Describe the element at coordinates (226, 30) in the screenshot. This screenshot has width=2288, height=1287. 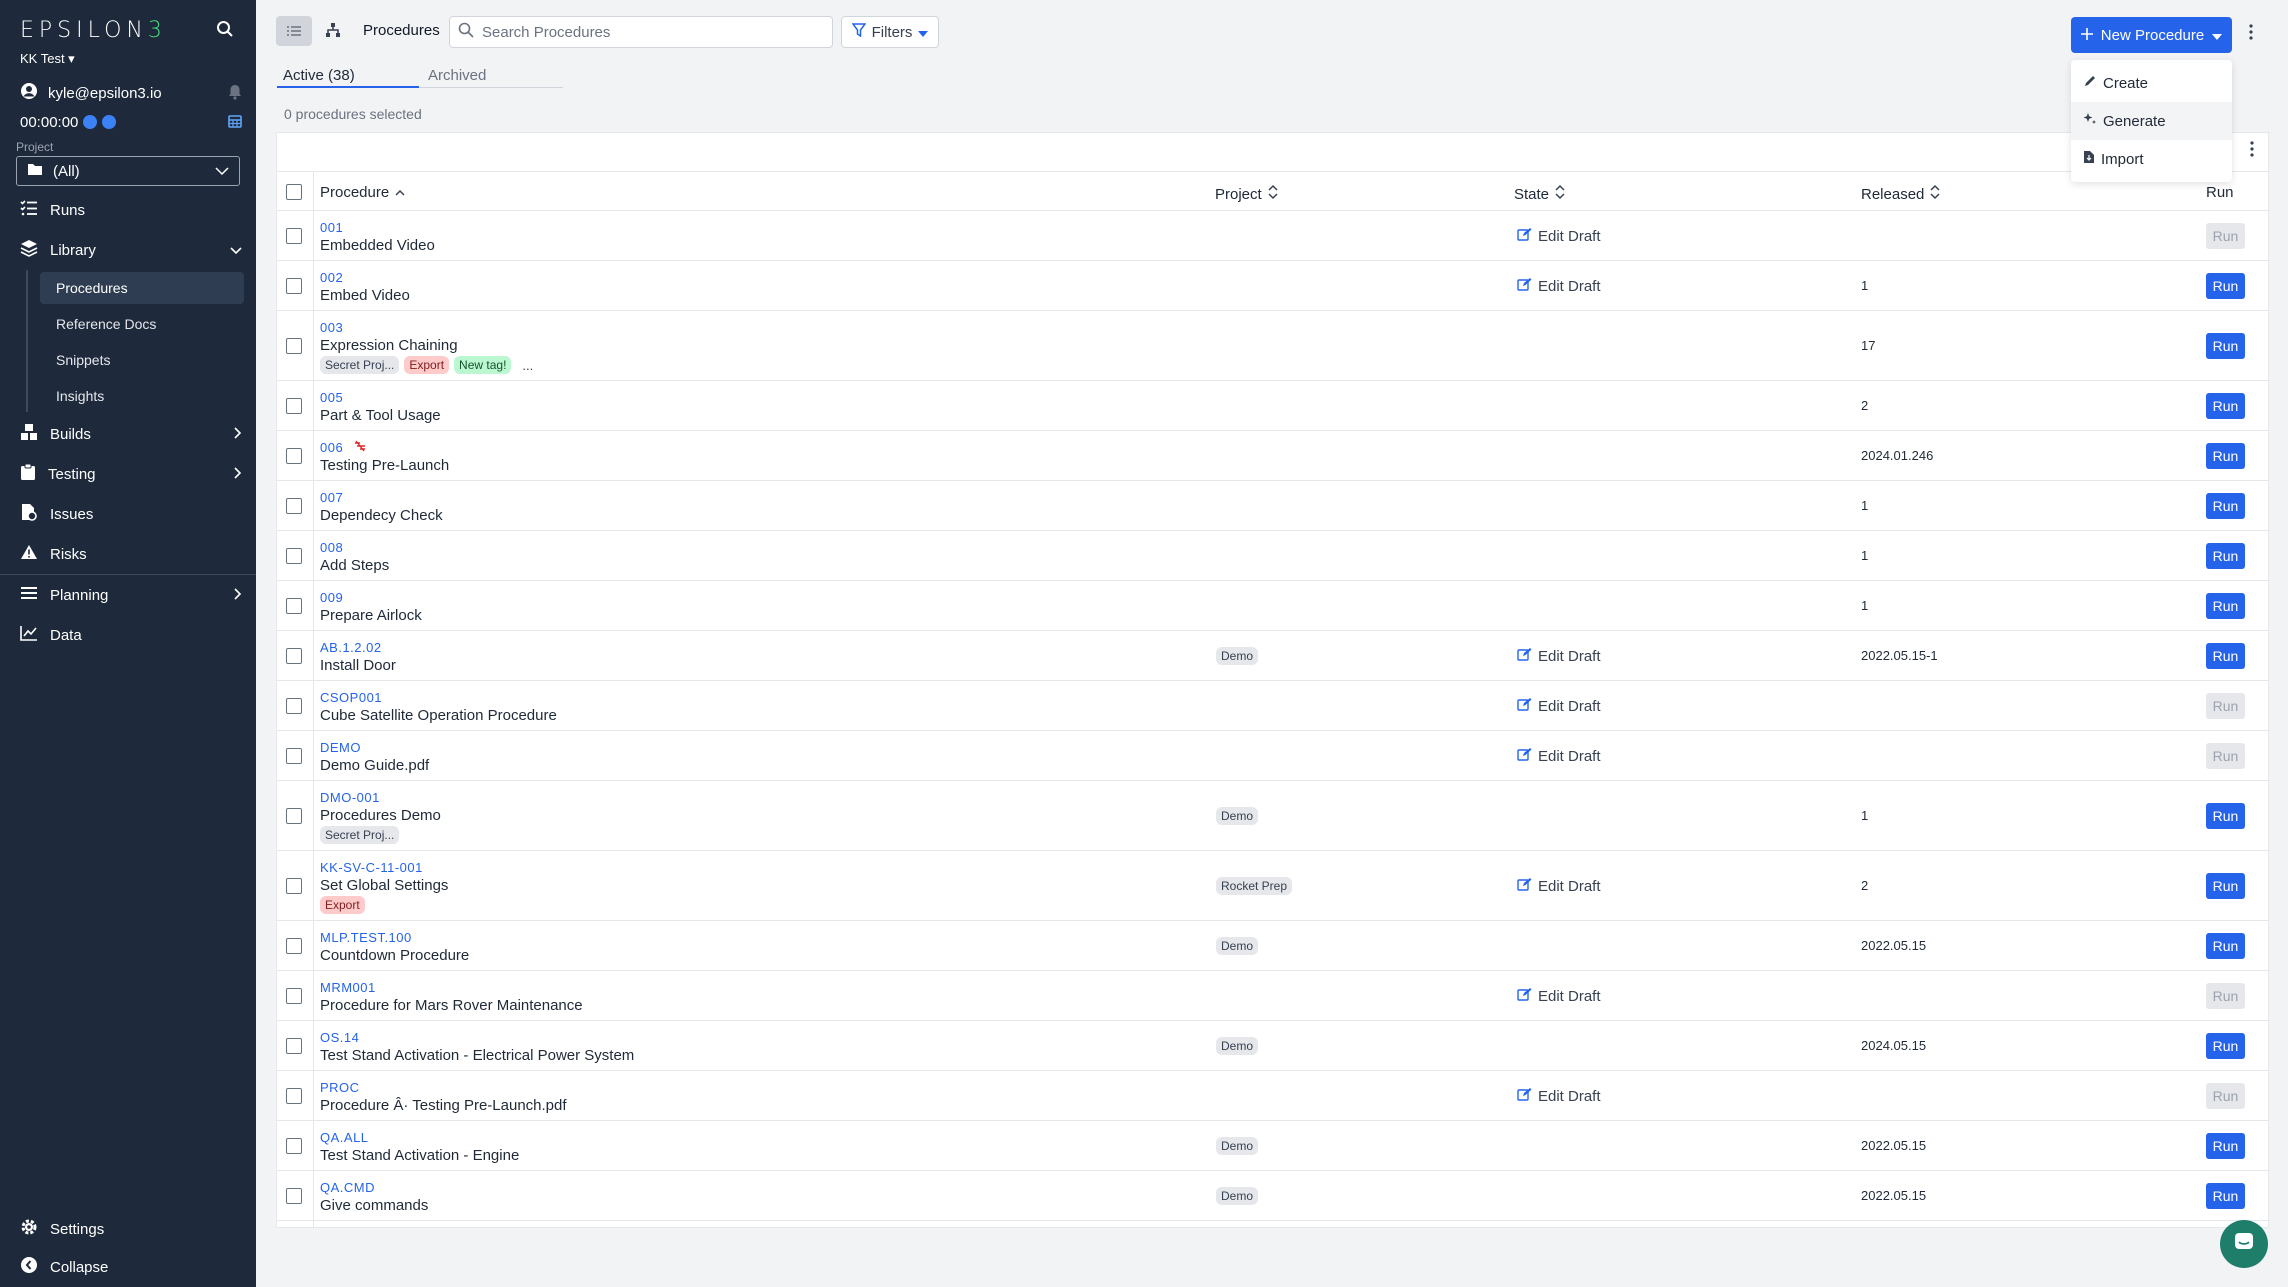
I see `search-icon` at that location.